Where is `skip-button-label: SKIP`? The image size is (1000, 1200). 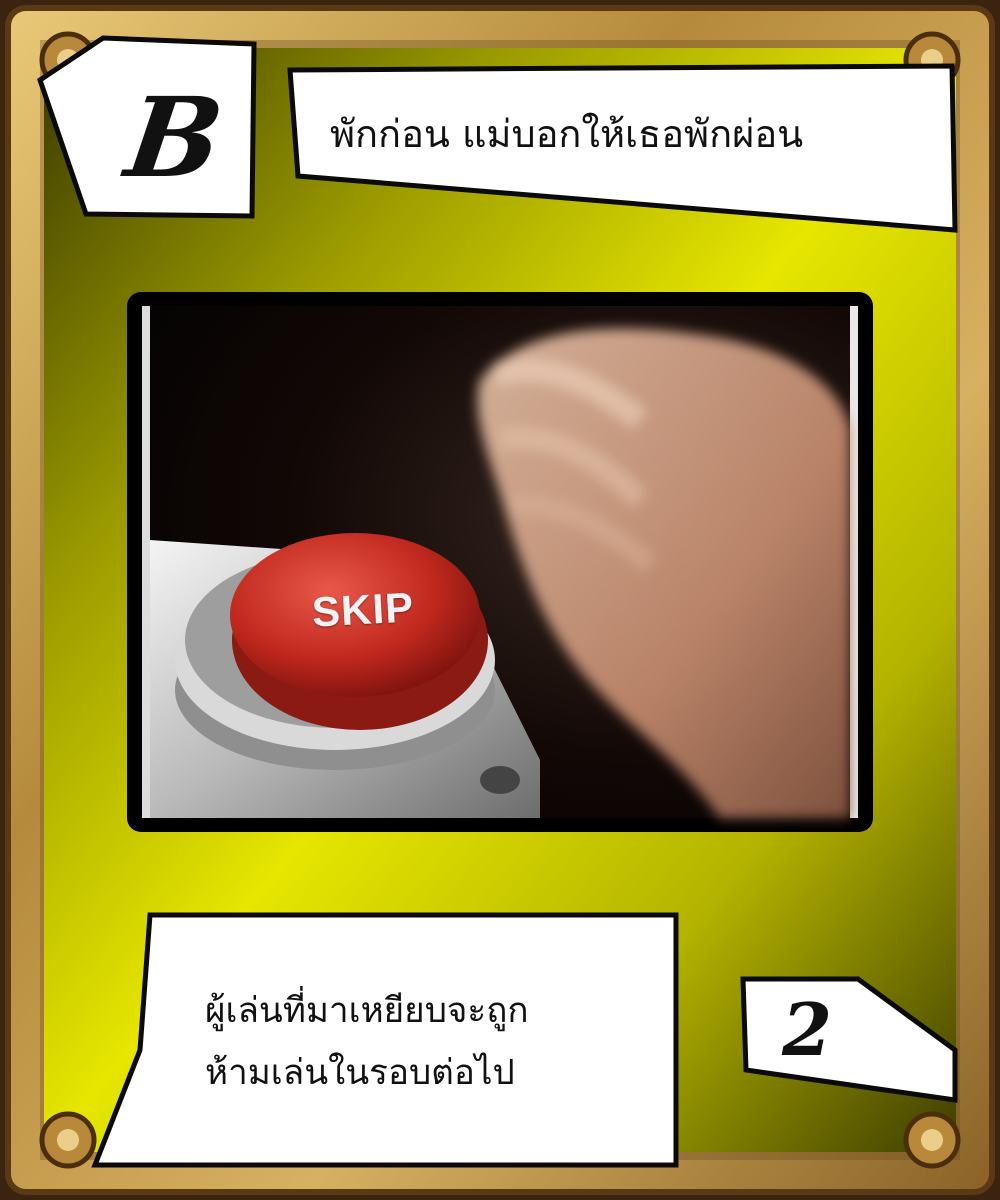 skip-button-label: SKIP is located at coordinates (363, 609).